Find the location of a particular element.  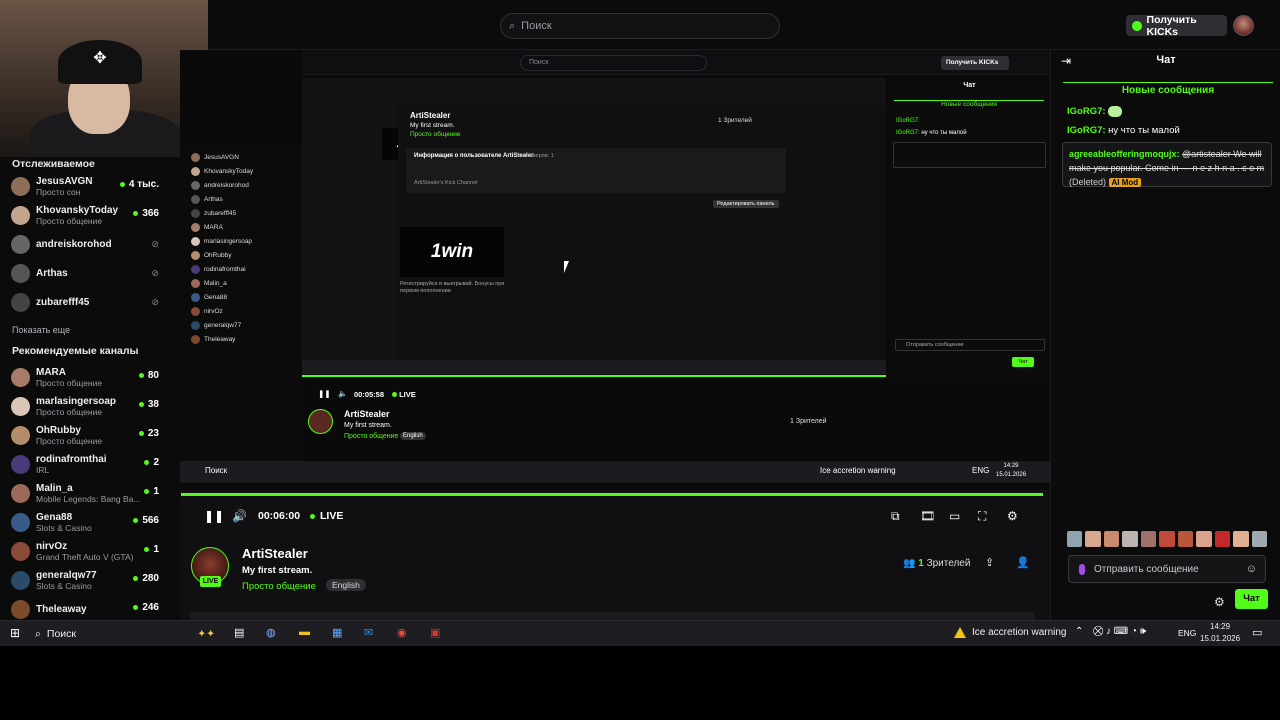

video-sidebar-avatar is located at coordinates (195, 311).